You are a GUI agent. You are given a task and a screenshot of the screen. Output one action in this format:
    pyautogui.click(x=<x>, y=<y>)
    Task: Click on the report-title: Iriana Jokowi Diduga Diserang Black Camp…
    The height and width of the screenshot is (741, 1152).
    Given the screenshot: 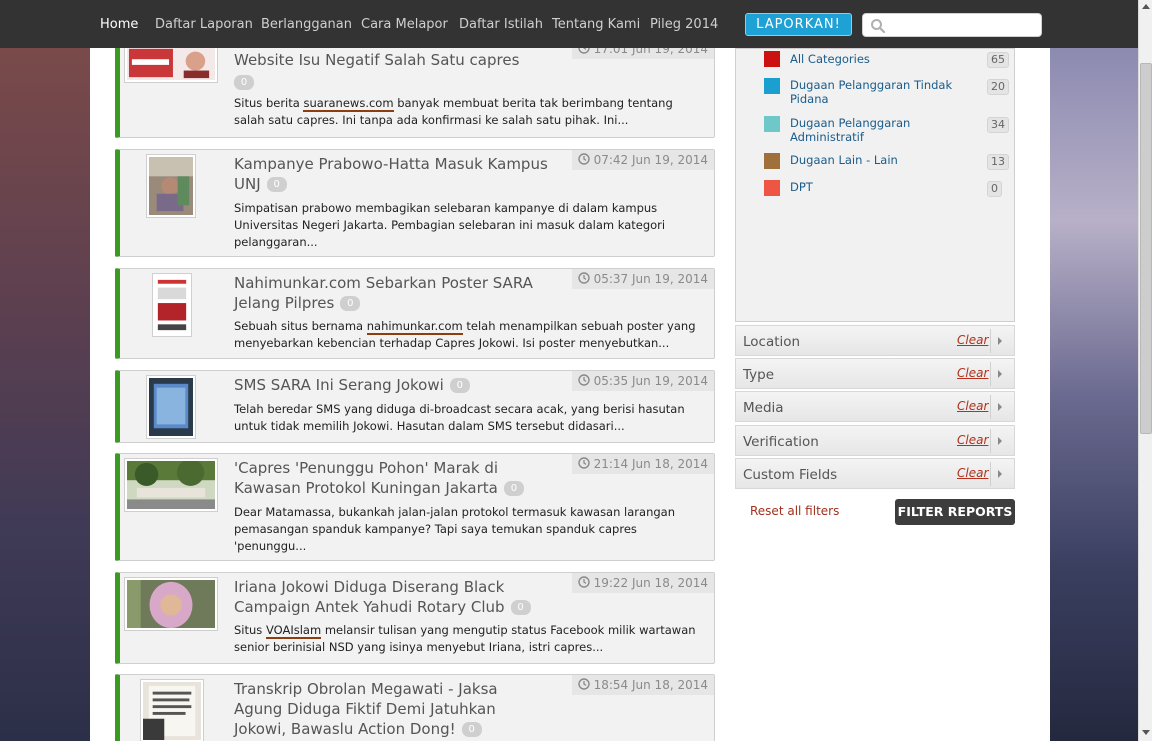 What is the action you would take?
    pyautogui.click(x=399, y=597)
    